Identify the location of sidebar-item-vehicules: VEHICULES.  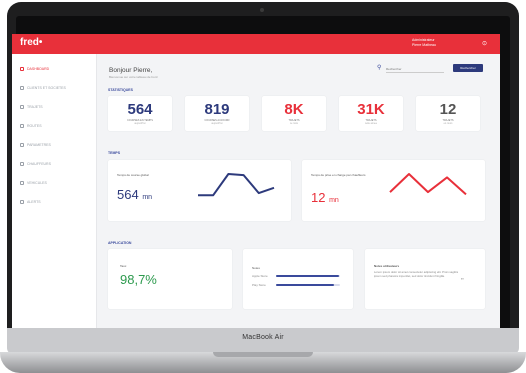
(33, 183).